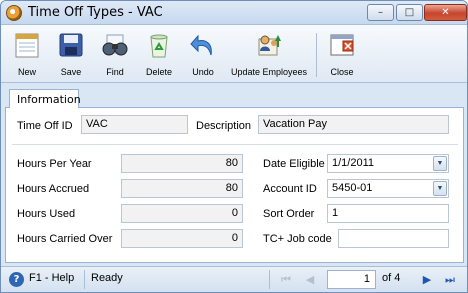  What do you see at coordinates (224, 126) in the screenshot?
I see `description-label: Description` at bounding box center [224, 126].